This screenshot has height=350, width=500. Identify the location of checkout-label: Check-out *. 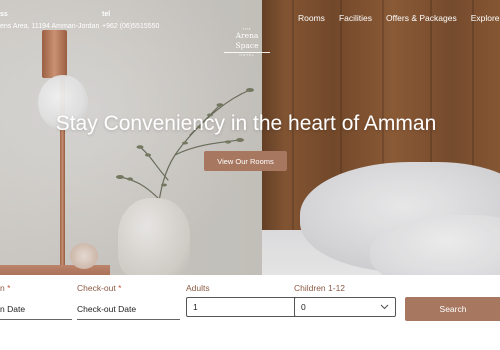
(99, 288).